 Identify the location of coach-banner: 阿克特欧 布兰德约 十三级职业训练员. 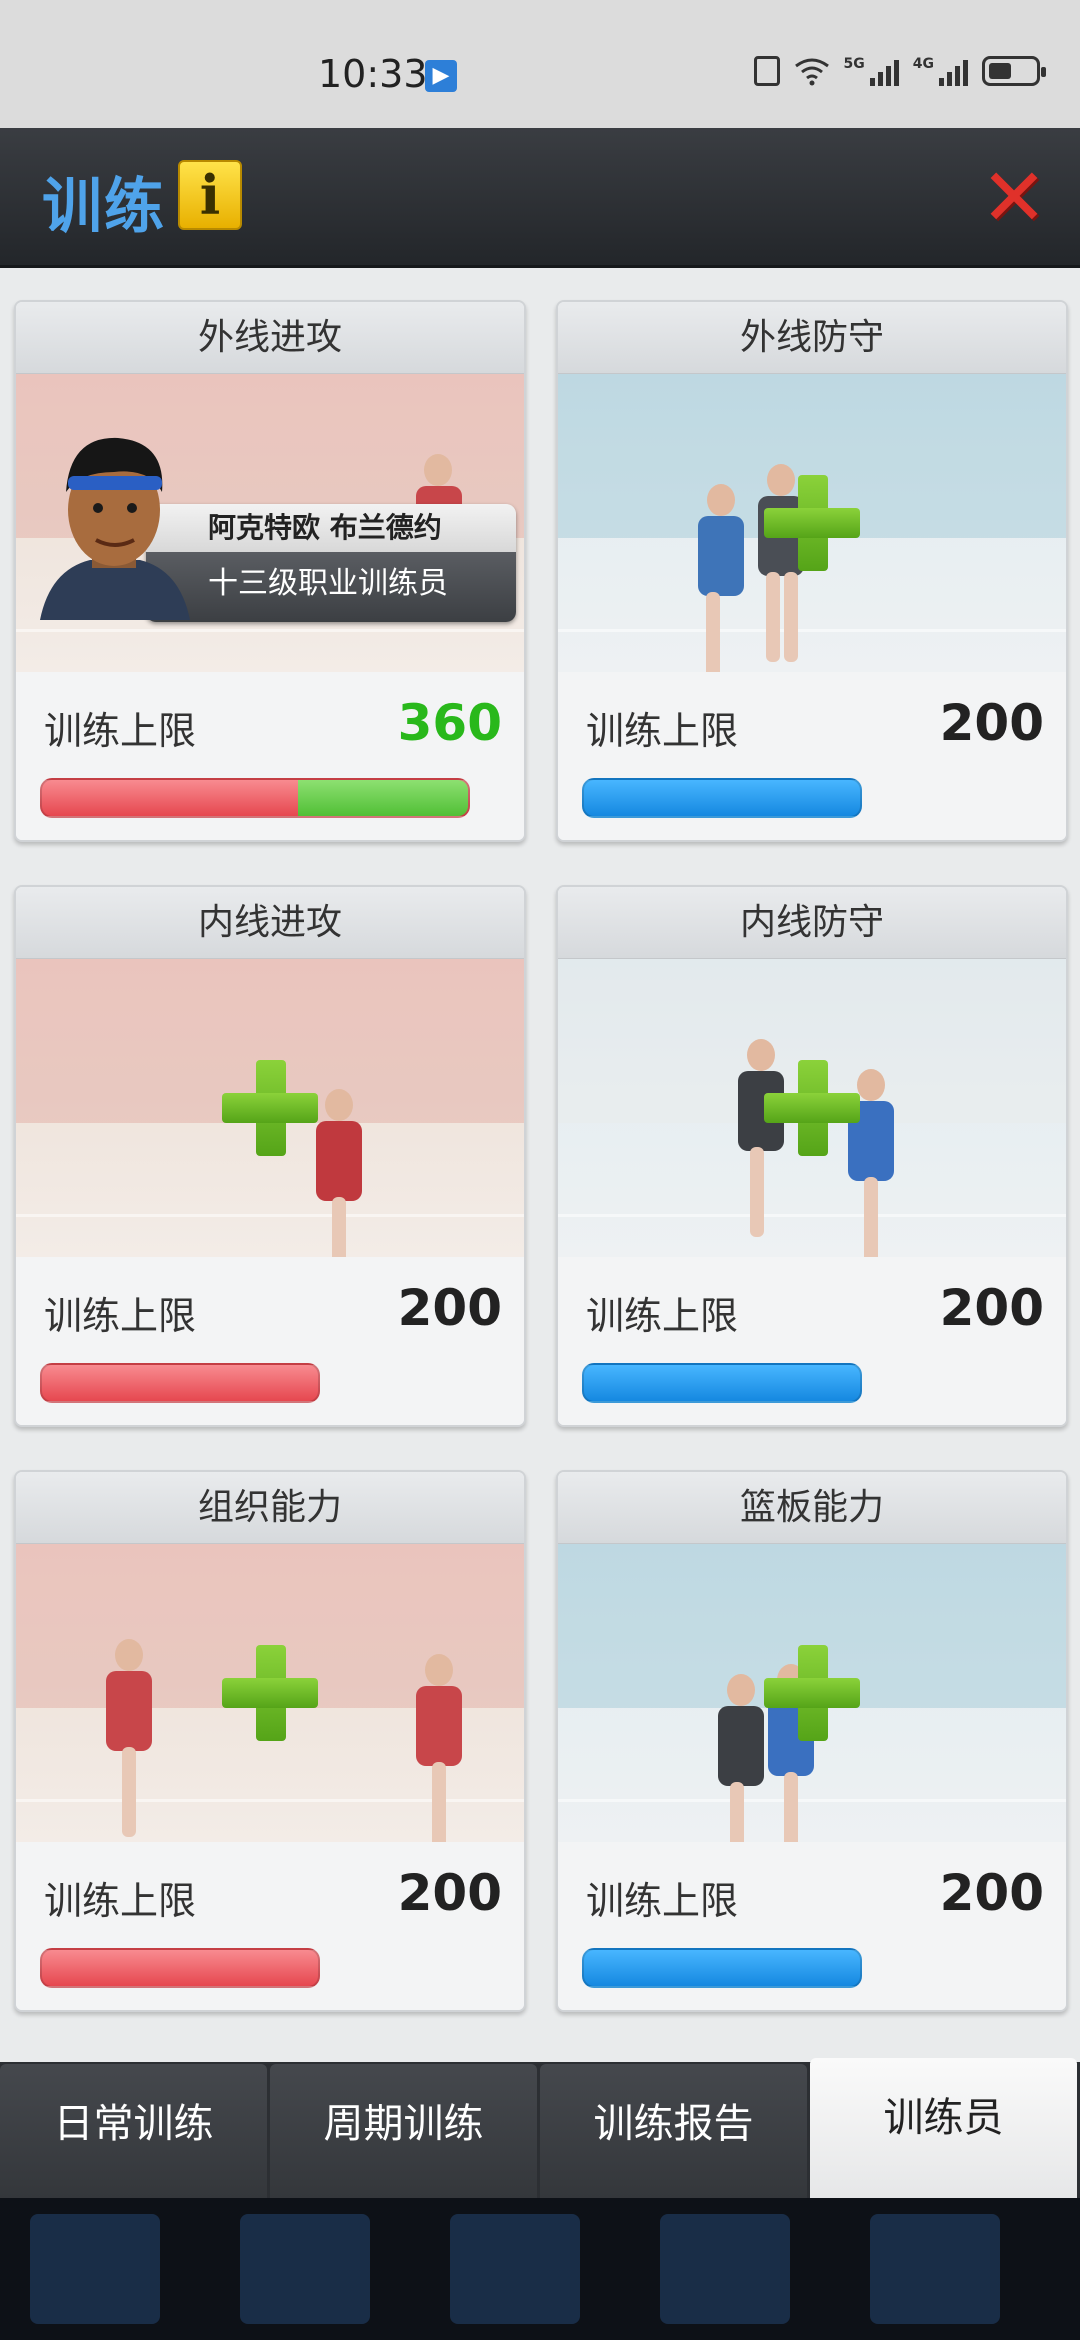
(331, 563).